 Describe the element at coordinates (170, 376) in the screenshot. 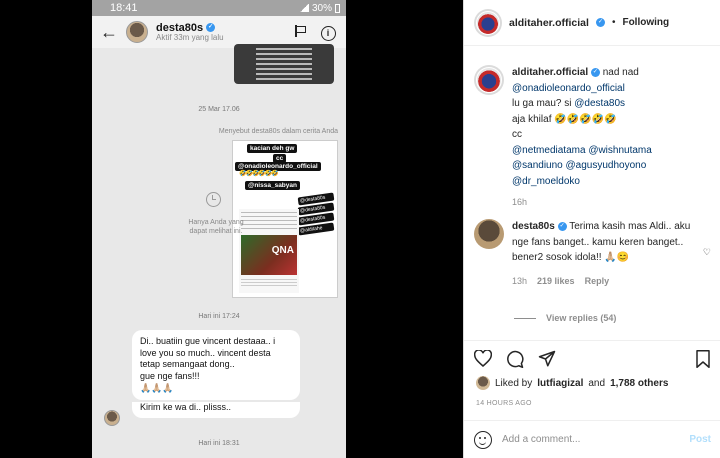

I see `message-line: gue nge fans!!!` at that location.